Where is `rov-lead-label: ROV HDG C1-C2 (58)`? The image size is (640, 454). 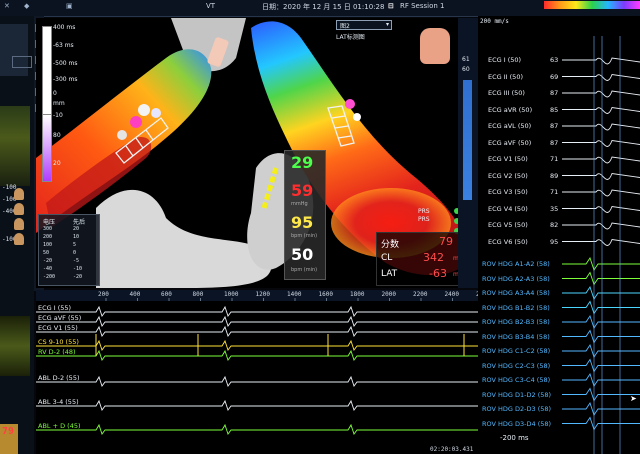 rov-lead-label: ROV HDG C1-C2 (58) is located at coordinates (516, 351).